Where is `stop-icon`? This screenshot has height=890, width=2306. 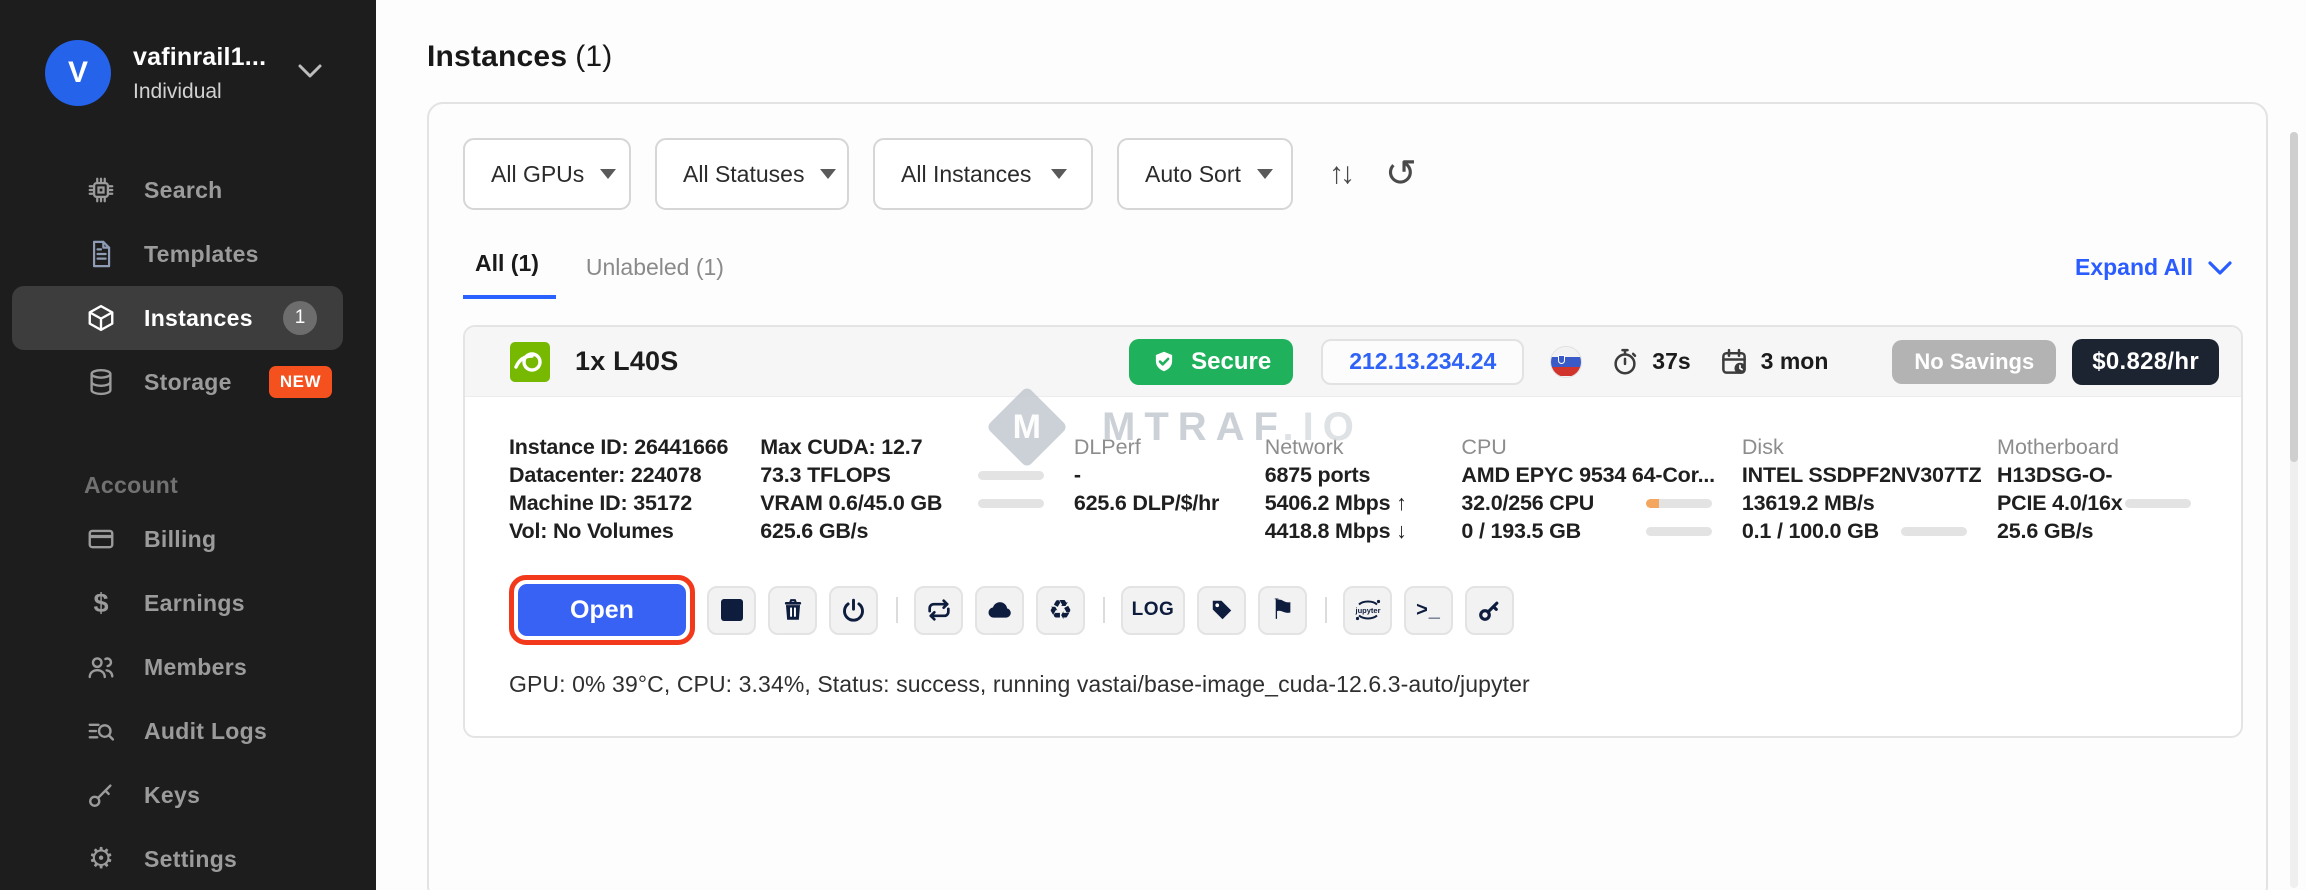
stop-icon is located at coordinates (731, 610).